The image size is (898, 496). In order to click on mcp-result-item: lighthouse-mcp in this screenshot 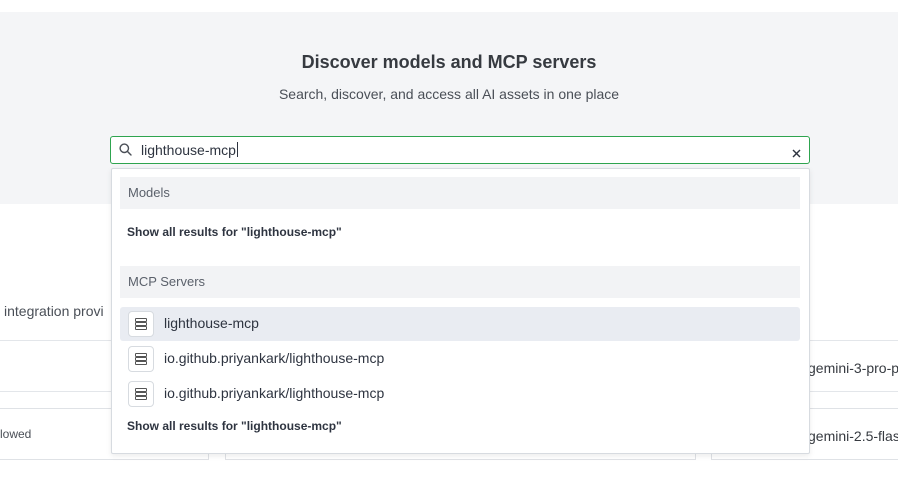, I will do `click(460, 324)`.